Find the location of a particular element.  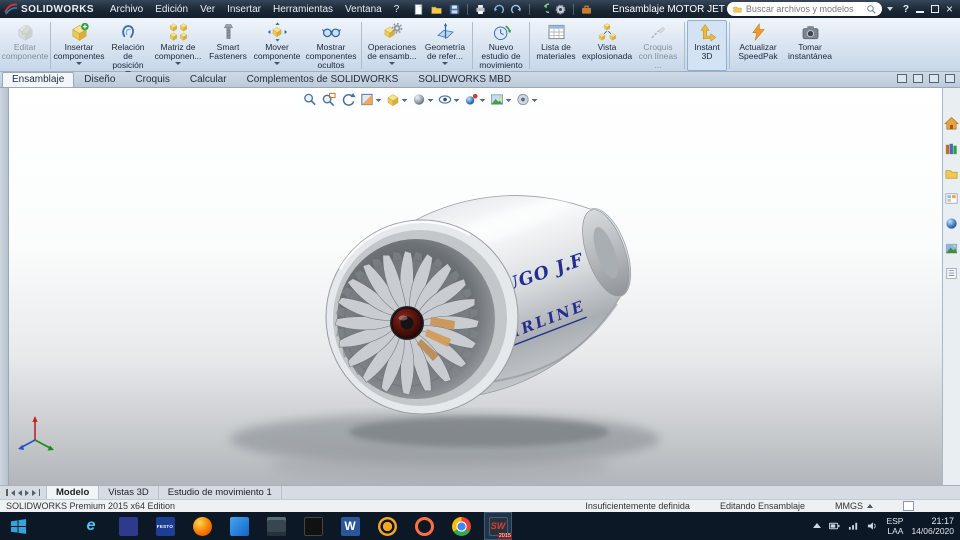

print-icon is located at coordinates (480, 9).